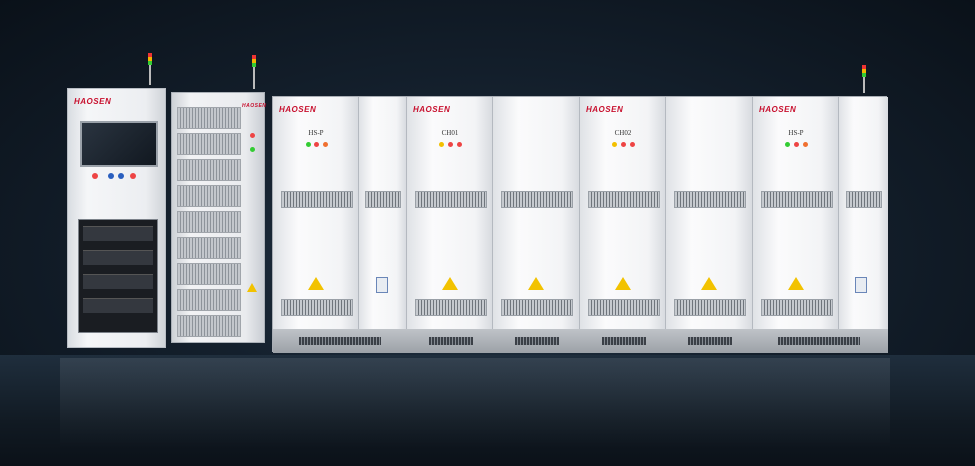 The image size is (975, 466). Describe the element at coordinates (116, 200) in the screenshot. I see `test-station-cabinet: HAOSEN` at that location.